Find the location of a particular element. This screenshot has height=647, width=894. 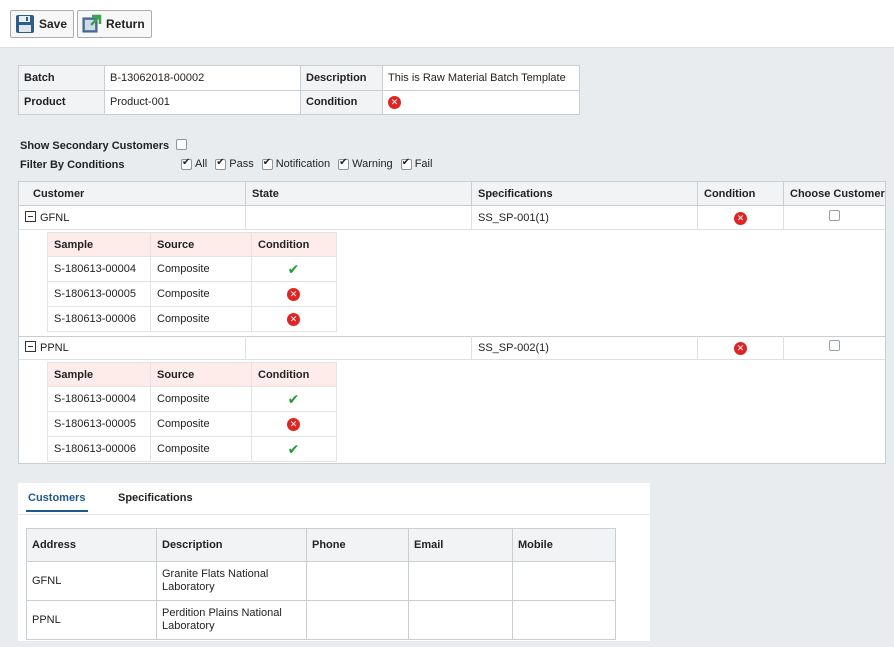

product-value: Product-001 is located at coordinates (202, 102).